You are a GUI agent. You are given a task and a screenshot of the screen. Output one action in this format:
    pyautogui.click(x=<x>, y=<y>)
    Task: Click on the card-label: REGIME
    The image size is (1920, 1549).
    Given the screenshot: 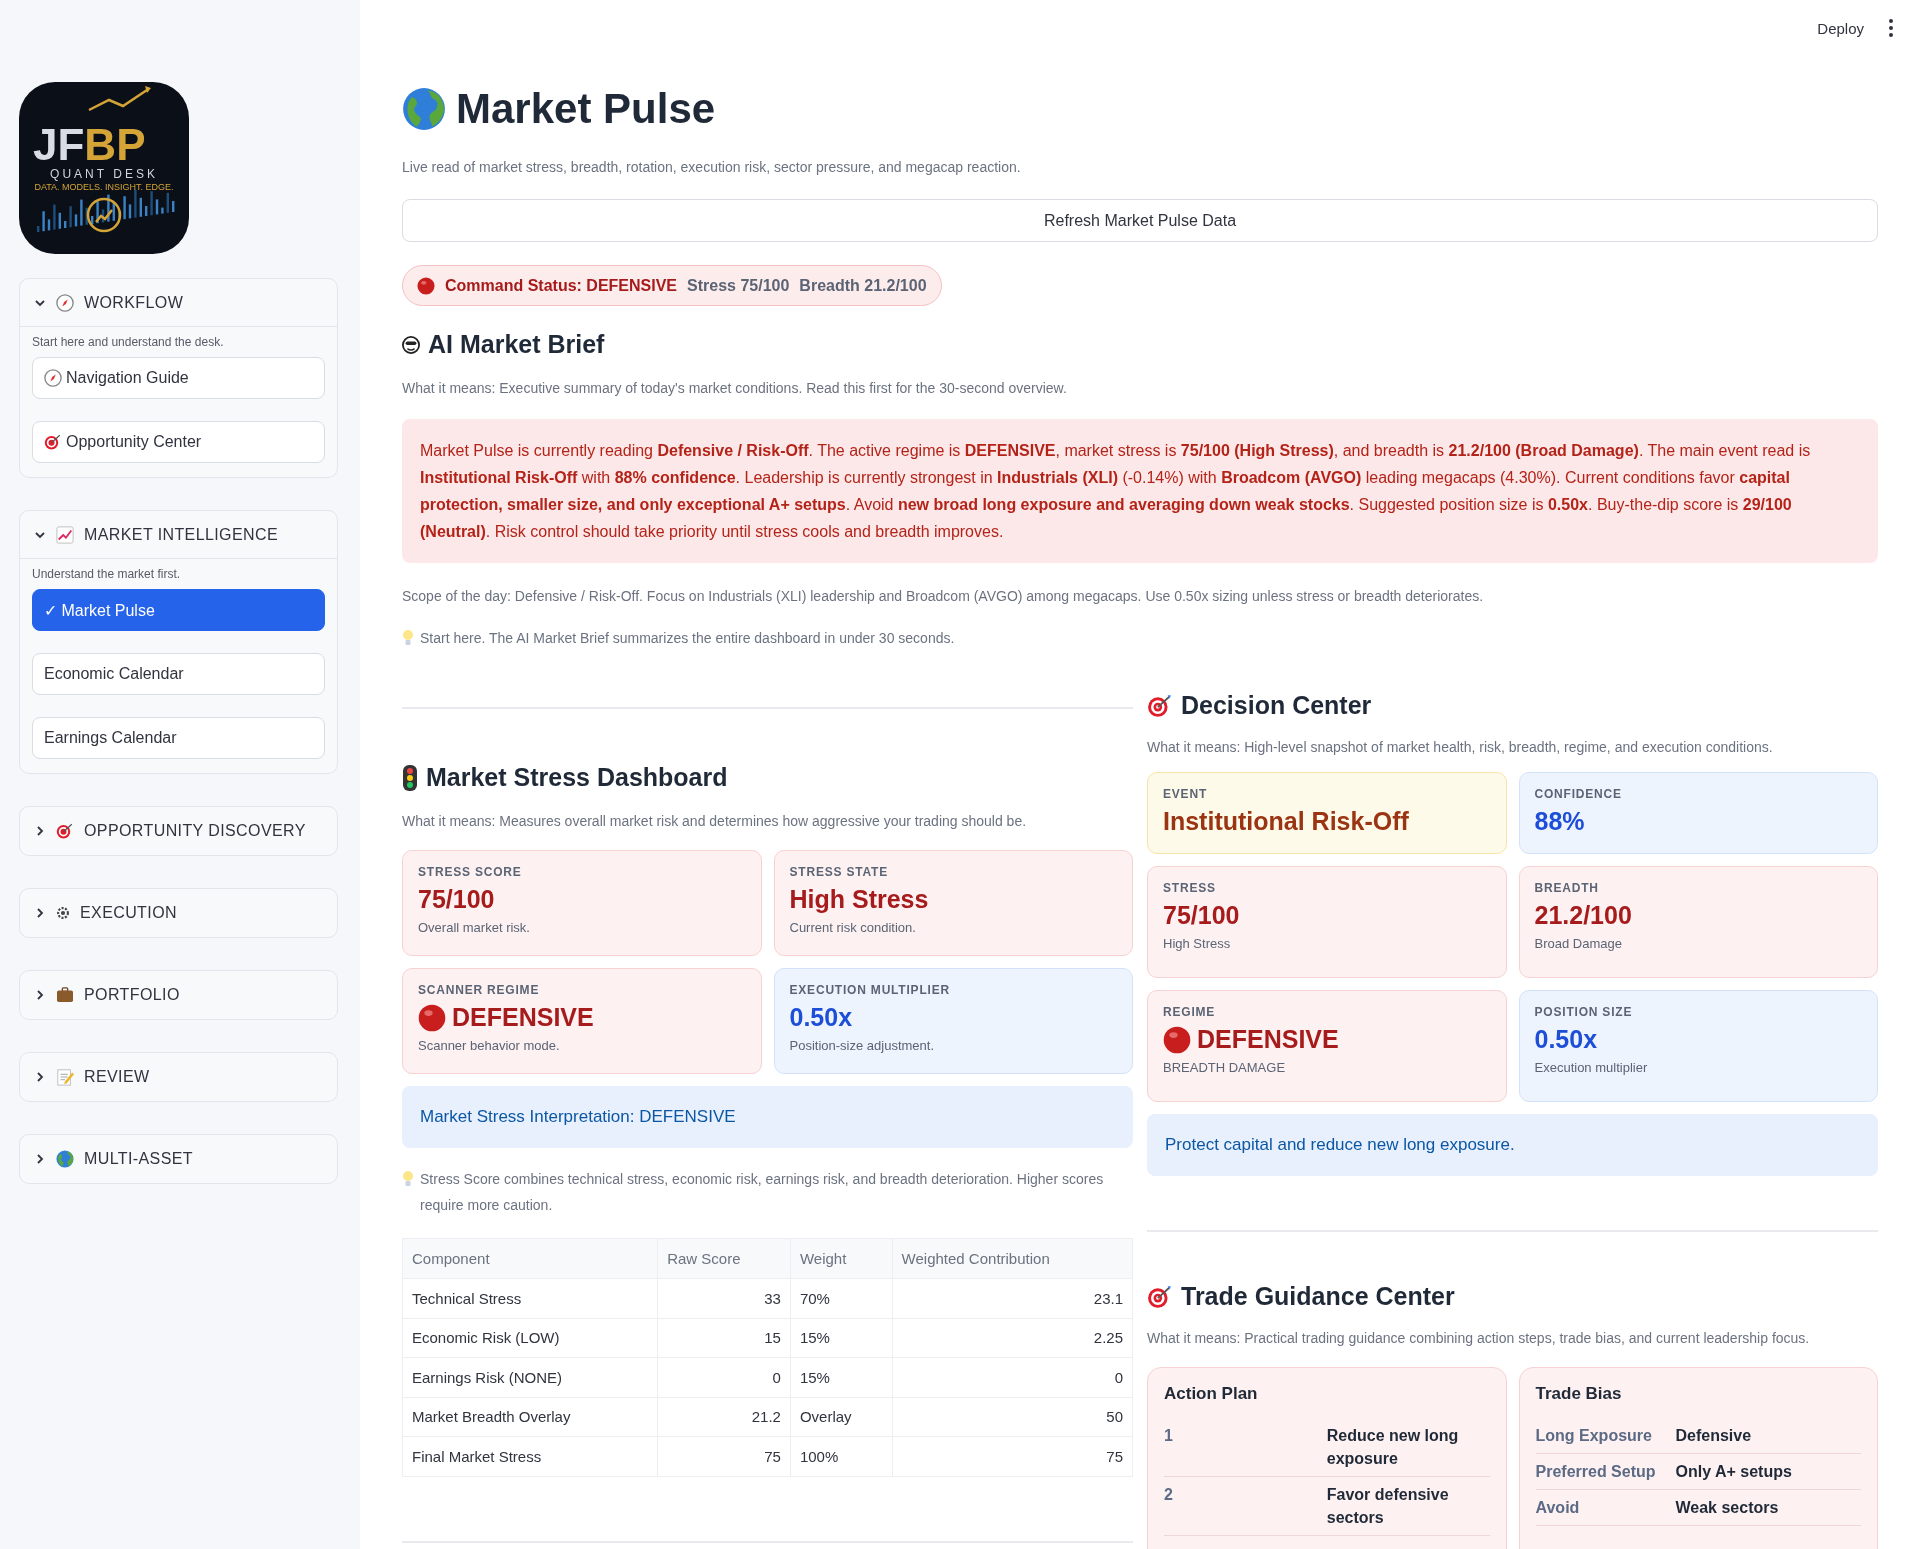 What is the action you would take?
    pyautogui.click(x=1190, y=1012)
    